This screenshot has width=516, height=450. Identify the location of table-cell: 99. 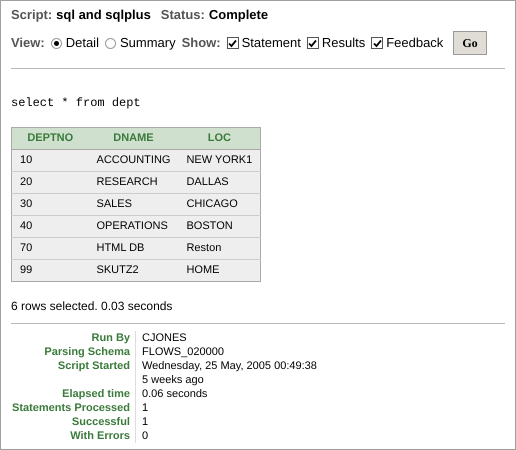
(50, 271).